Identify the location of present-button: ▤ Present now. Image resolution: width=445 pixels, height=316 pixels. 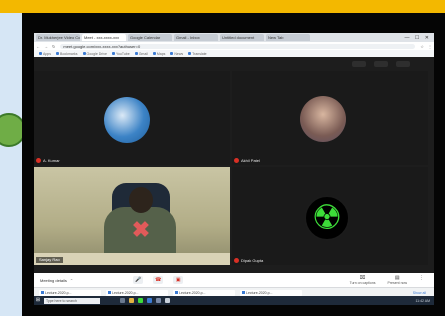
(397, 280).